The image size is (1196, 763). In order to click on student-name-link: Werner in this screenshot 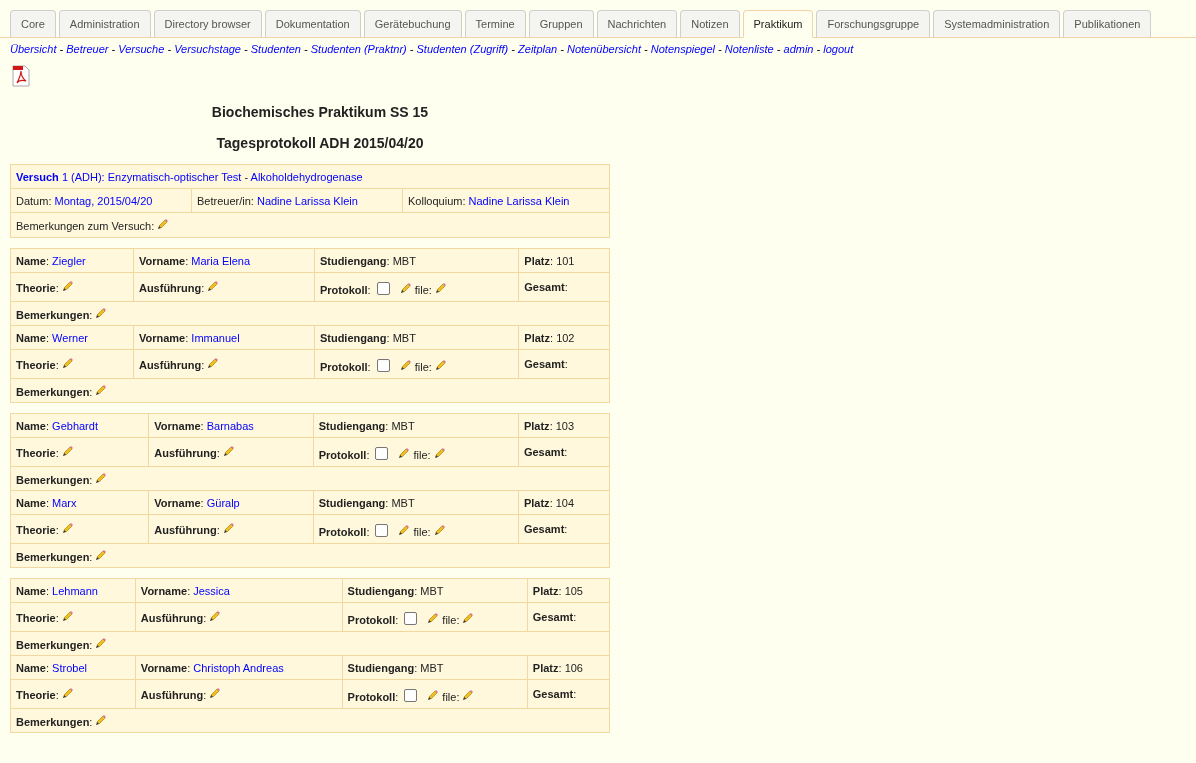, I will do `click(70, 337)`.